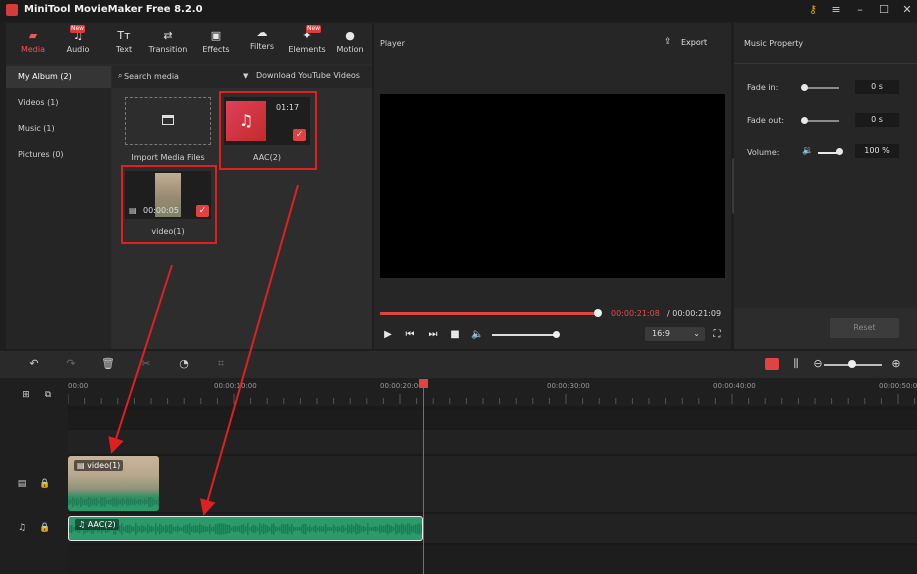 The image size is (917, 574). Describe the element at coordinates (108, 364) in the screenshot. I see `delete-icon: 🗑` at that location.